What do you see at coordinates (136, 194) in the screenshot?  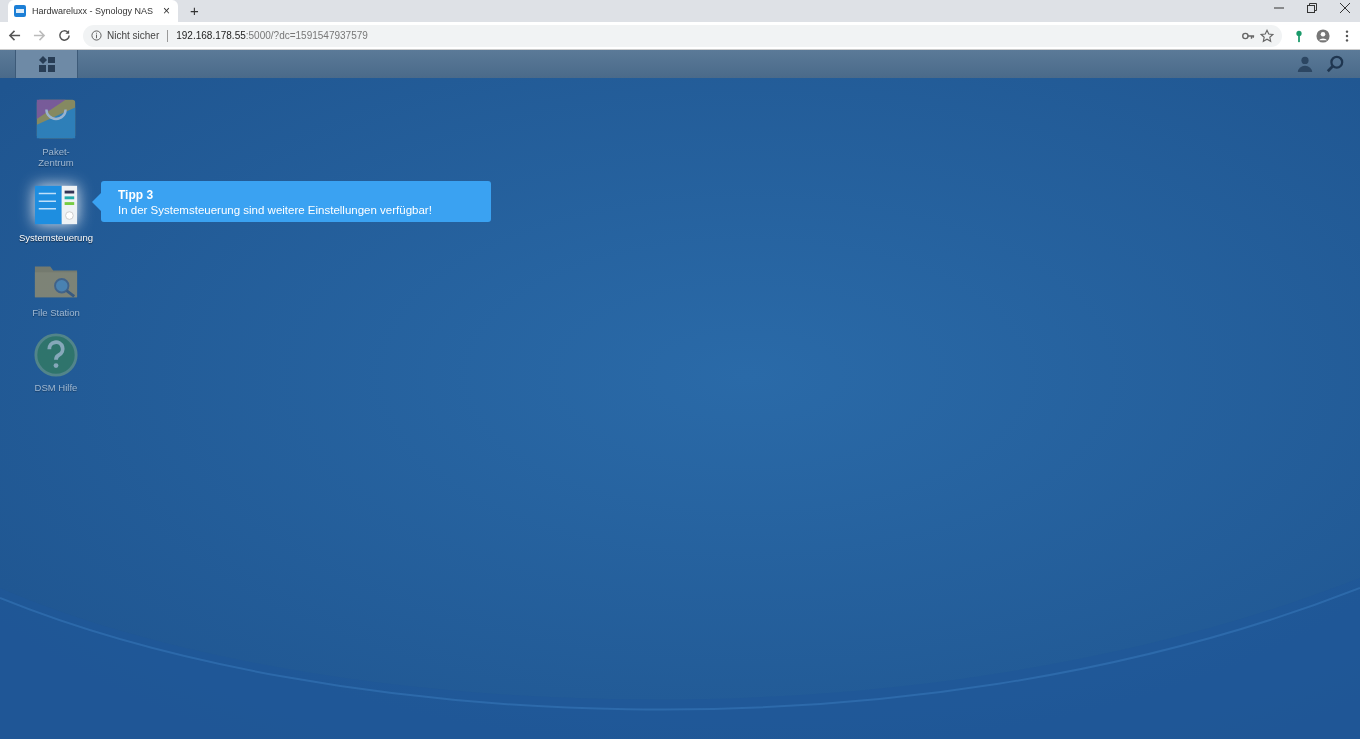 I see `tooltip-title: Tipp 3` at bounding box center [136, 194].